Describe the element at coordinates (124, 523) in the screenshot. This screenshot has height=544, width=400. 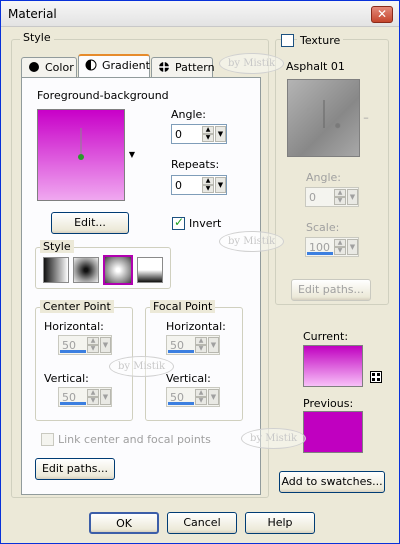
I see `ok-button: OK` at that location.